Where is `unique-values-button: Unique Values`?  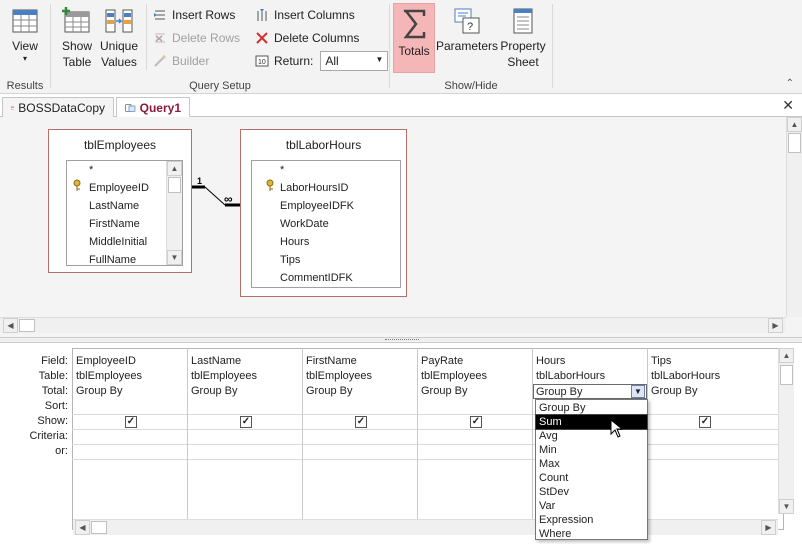
unique-values-button: Unique Values is located at coordinates (119, 38).